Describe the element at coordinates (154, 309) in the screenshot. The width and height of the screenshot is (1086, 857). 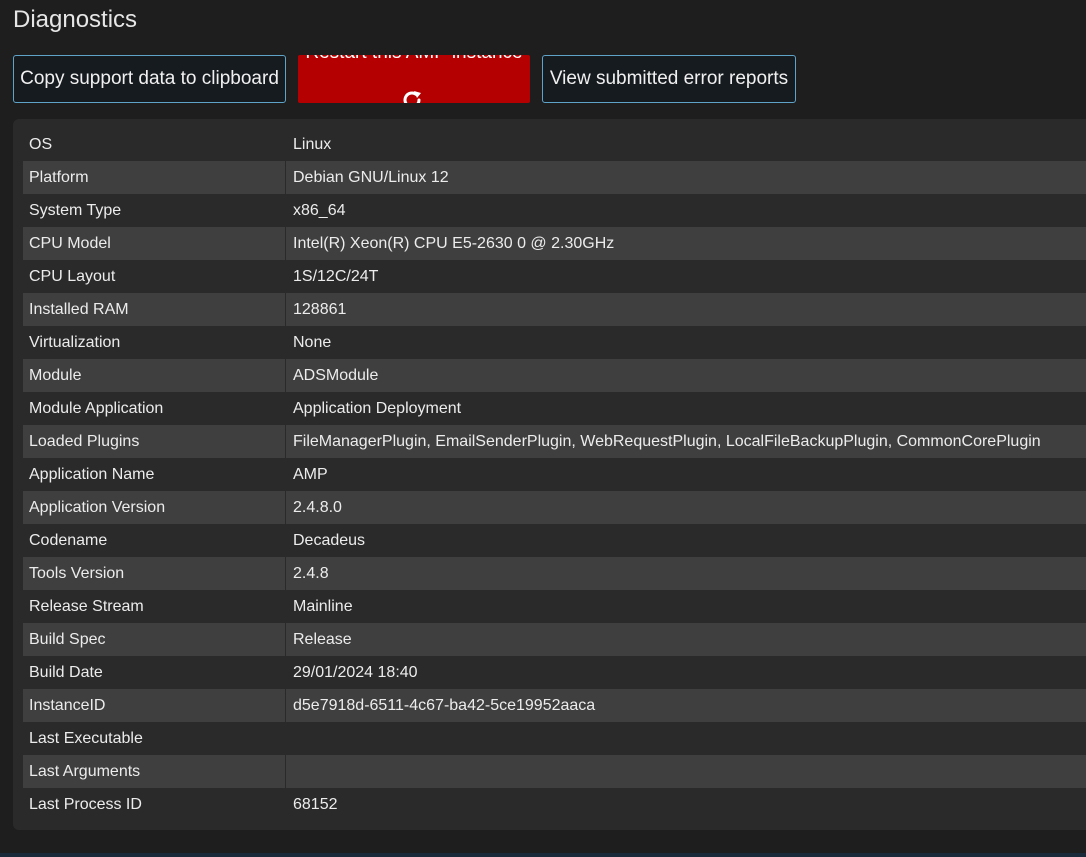
I see `row-key: Installed RAM` at that location.